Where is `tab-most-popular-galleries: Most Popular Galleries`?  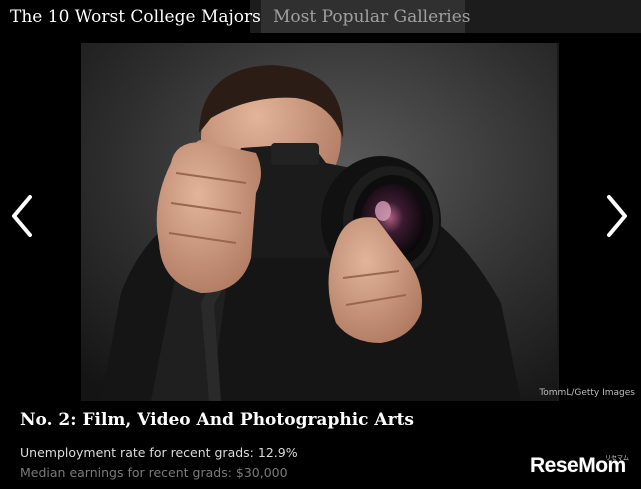
tab-most-popular-galleries: Most Popular Galleries is located at coordinates (366, 16).